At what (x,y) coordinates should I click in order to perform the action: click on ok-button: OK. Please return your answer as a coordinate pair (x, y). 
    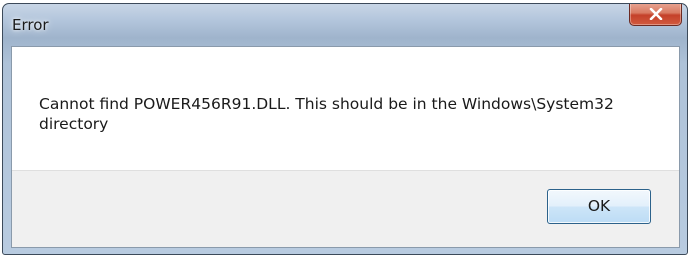
    Looking at the image, I should click on (599, 206).